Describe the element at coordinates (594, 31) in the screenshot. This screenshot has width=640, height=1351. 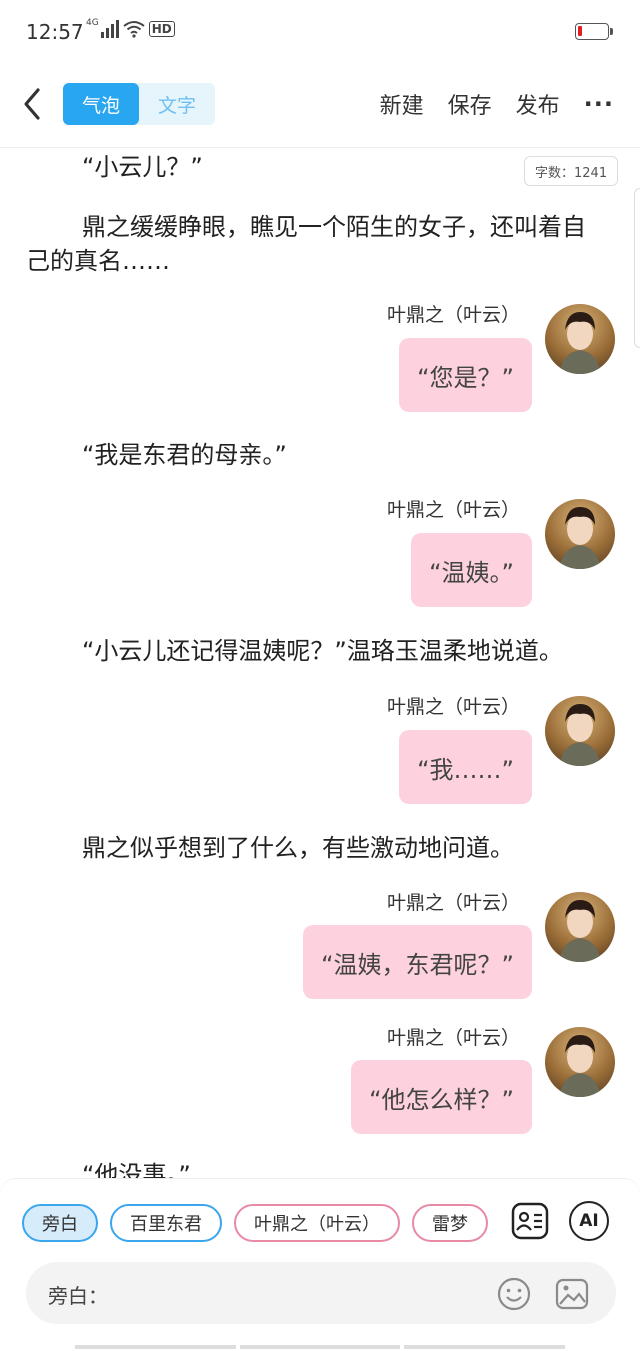
I see `battery-icon` at that location.